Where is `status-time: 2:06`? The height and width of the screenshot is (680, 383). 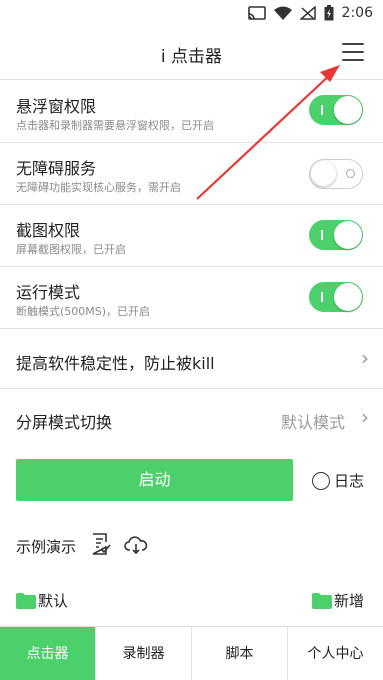
status-time: 2:06 is located at coordinates (357, 13).